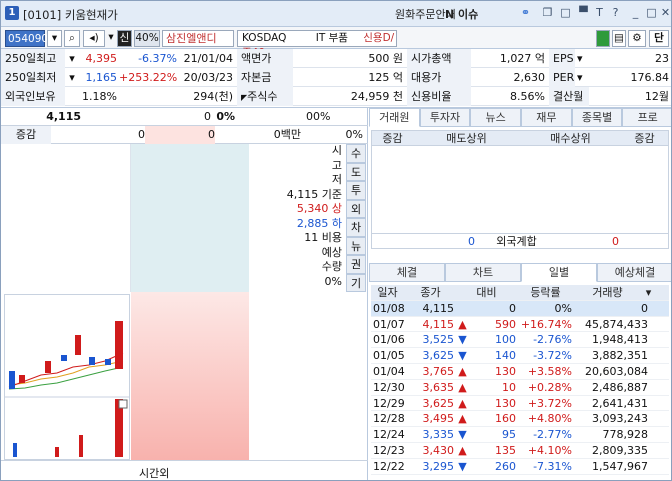 Image resolution: width=672 pixels, height=481 pixels. What do you see at coordinates (407, 272) in the screenshot?
I see `tab-execution: 체결` at bounding box center [407, 272].